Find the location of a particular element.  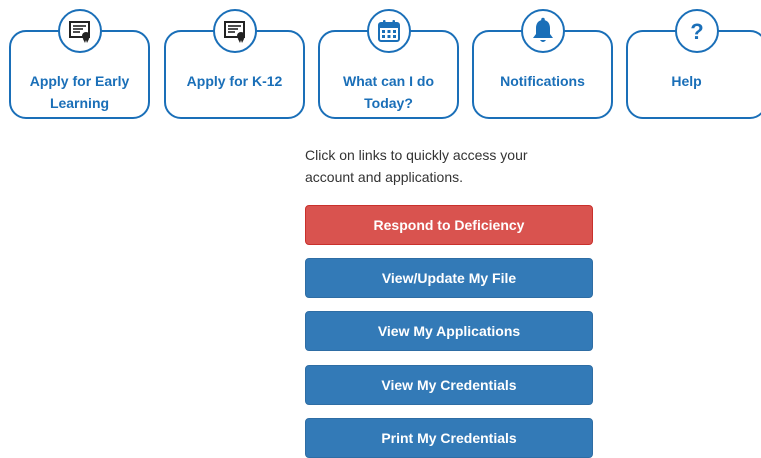

tile-label: What can I do Today? is located at coordinates (388, 92).